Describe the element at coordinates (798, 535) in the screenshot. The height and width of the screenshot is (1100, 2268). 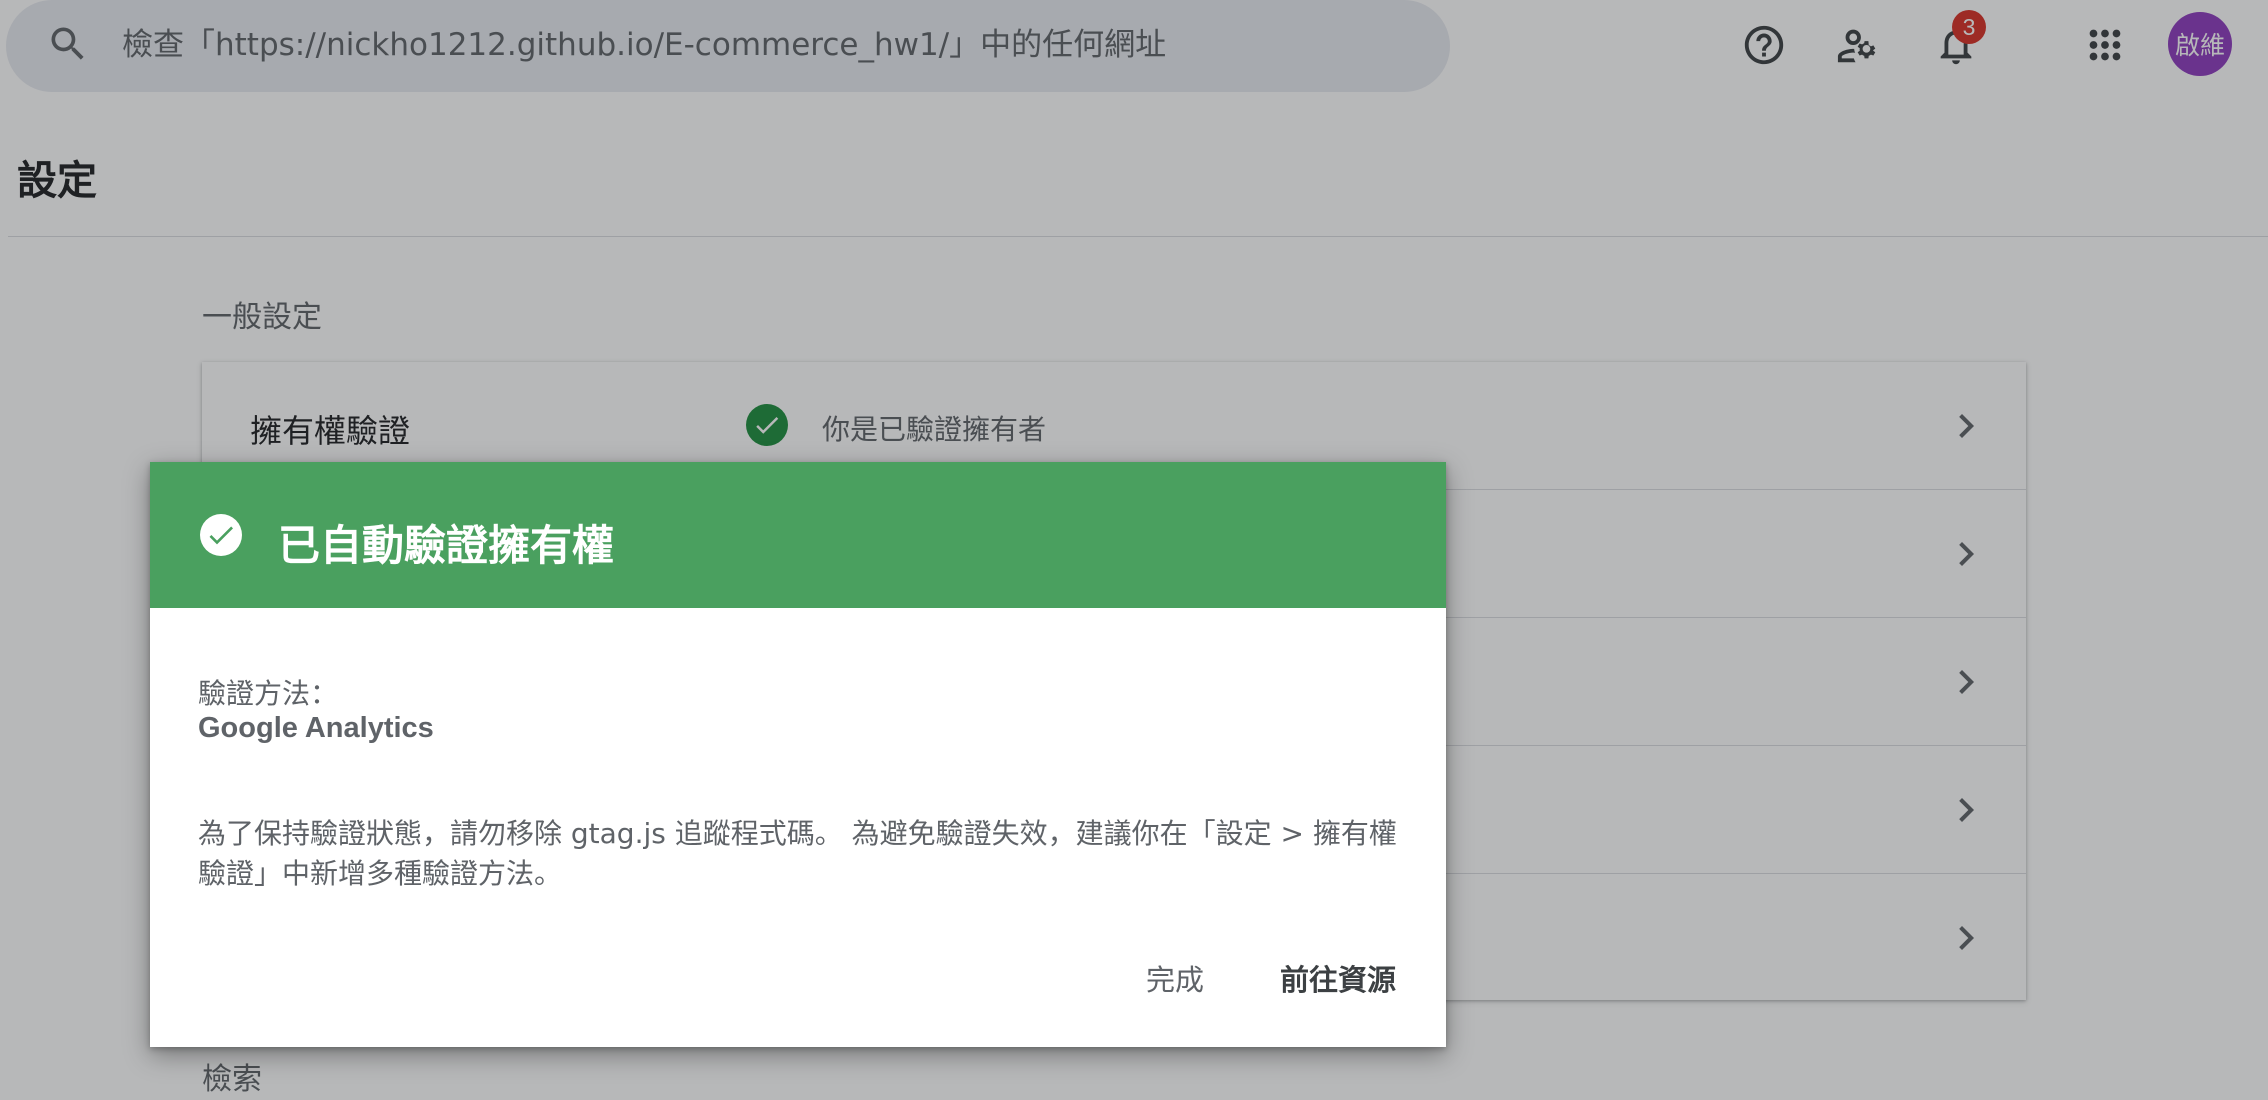
I see `dialog-header: 已自動驗證擁有權` at that location.